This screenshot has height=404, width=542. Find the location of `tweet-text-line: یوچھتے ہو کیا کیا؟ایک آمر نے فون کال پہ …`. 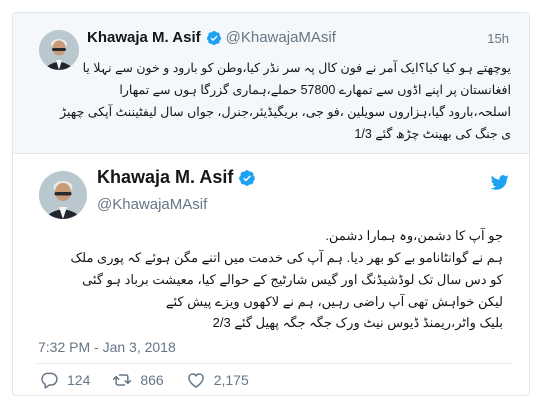

tweet-text-line: یوچھتے ہو کیا کیا؟ایک آمر نے فون کال پہ … is located at coordinates (296, 68).